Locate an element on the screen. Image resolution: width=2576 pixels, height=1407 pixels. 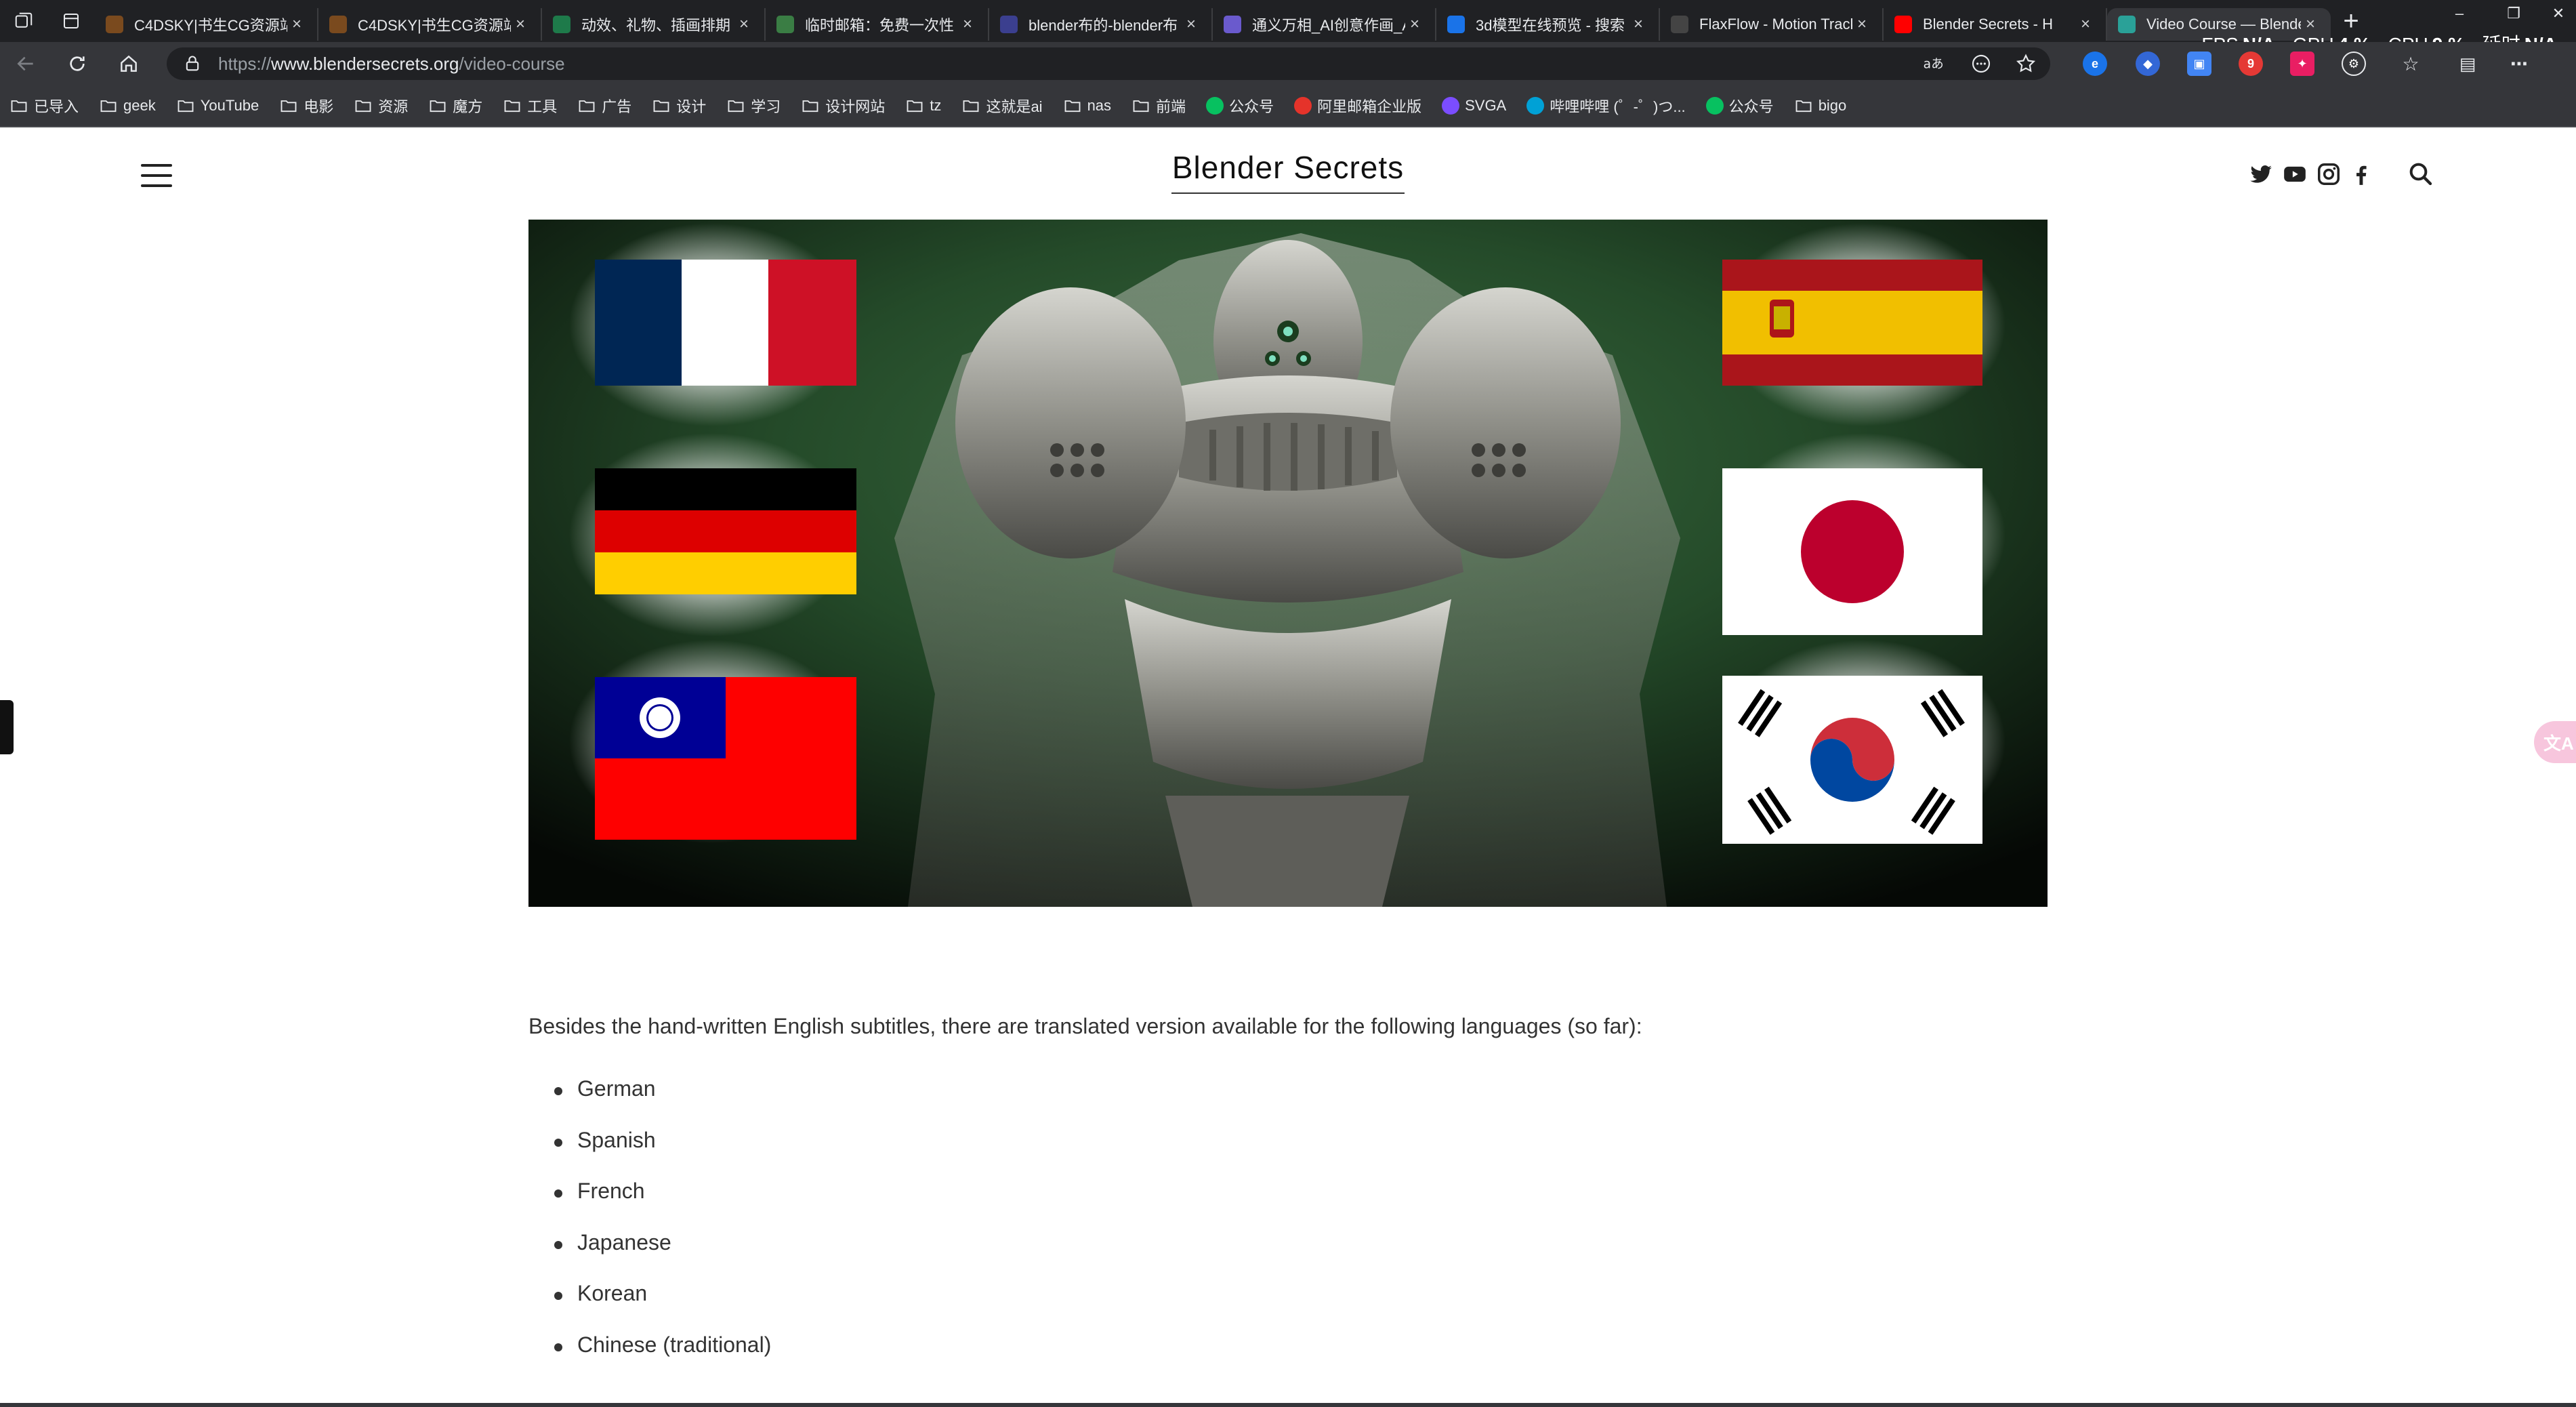
close-window-button: ✕ is located at coordinates (2558, 14).